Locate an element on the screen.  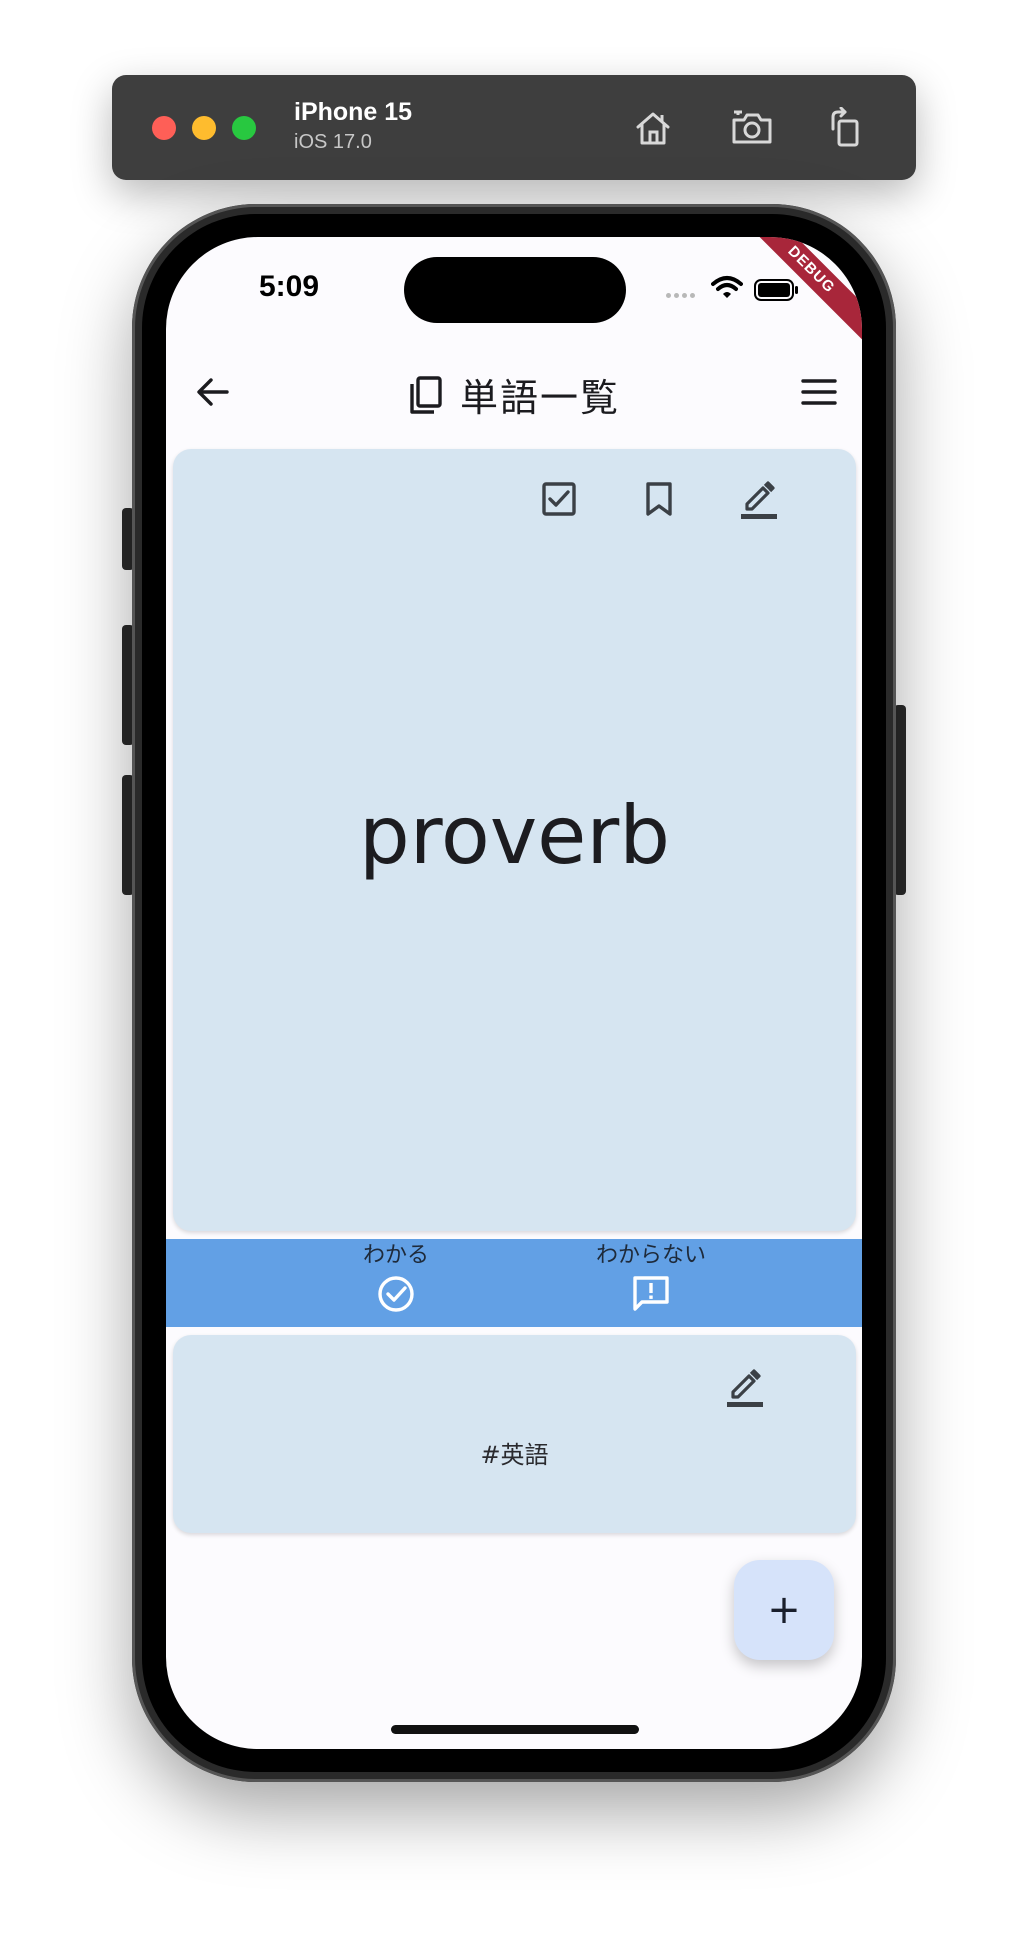
know-button: わかる is located at coordinates (396, 1278).